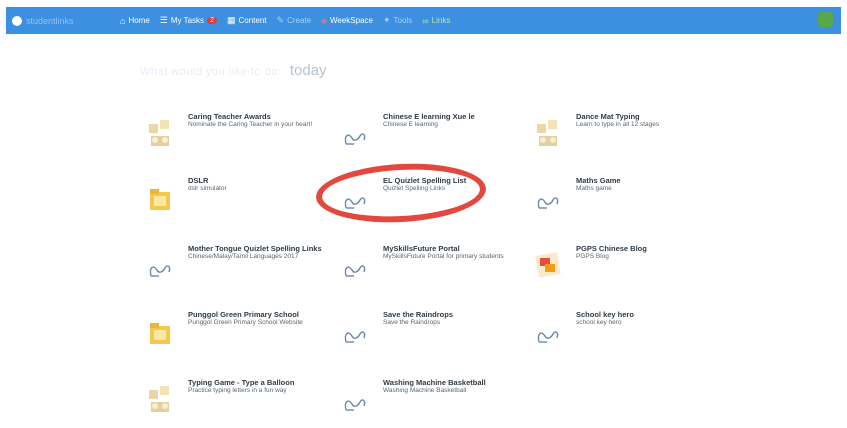 The width and height of the screenshot is (847, 428). I want to click on link-card-title: Save the Raindrops, so click(453, 314).